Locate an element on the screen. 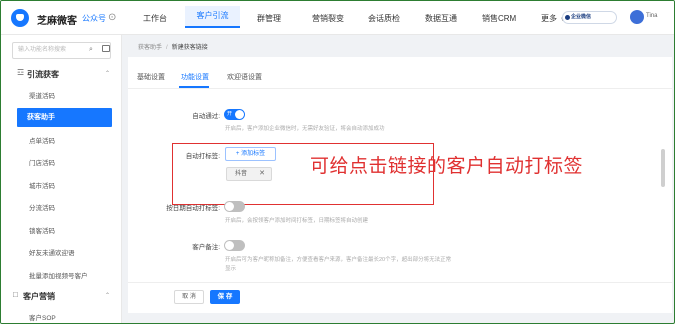  auto-pass-hint: 开启后，客户添加企业微信时，无需好友验证，将会自动添加成功 is located at coordinates (305, 129).